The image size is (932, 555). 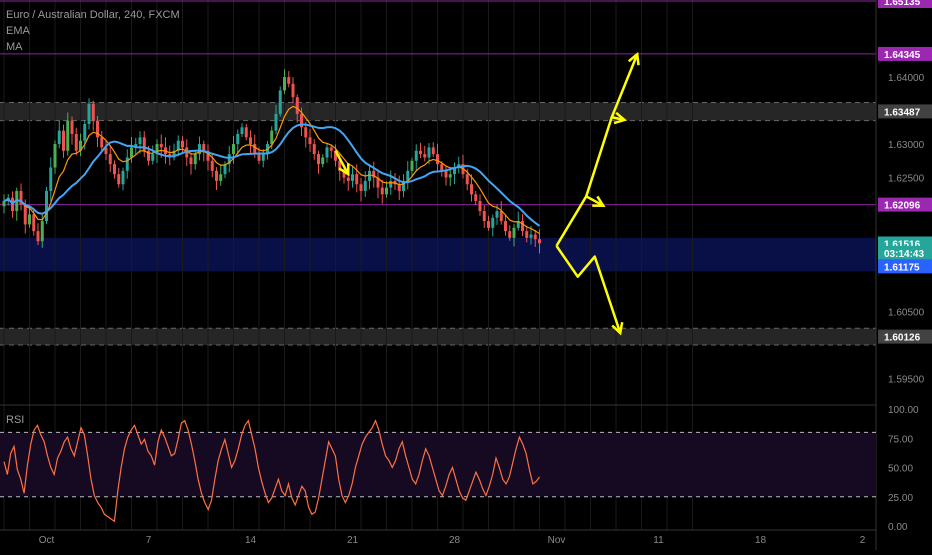 What do you see at coordinates (906, 179) in the screenshot?
I see `price-tick-label: 1.62500` at bounding box center [906, 179].